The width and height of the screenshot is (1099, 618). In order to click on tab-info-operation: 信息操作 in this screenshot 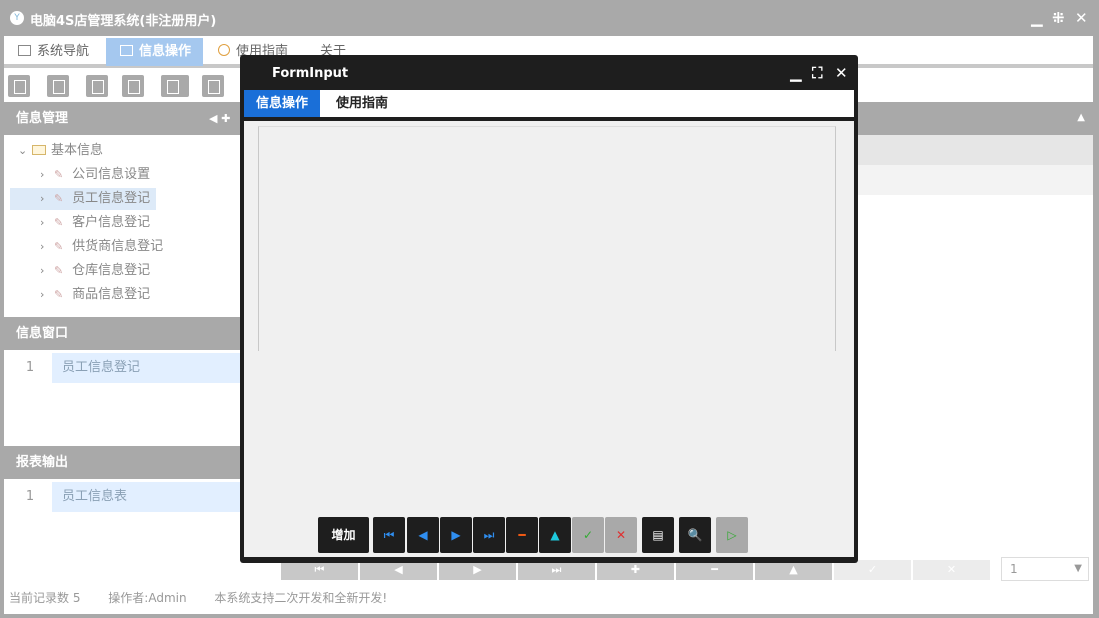, I will do `click(155, 52)`.